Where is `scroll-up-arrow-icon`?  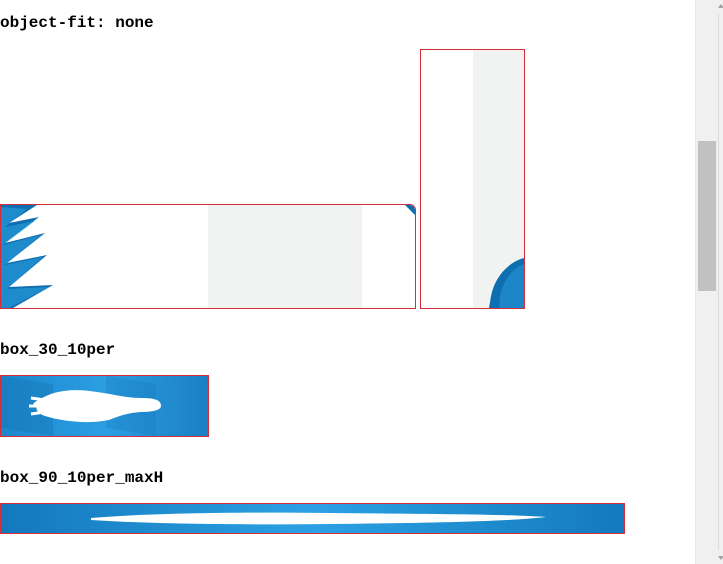
scroll-up-arrow-icon is located at coordinates (720, 6).